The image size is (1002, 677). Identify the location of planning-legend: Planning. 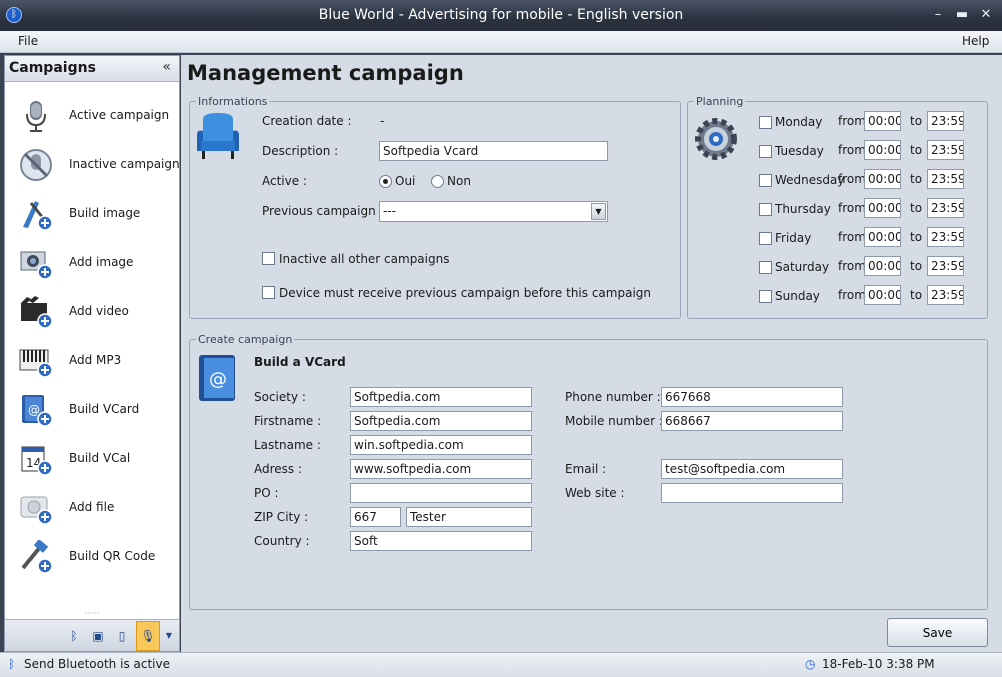
(720, 101).